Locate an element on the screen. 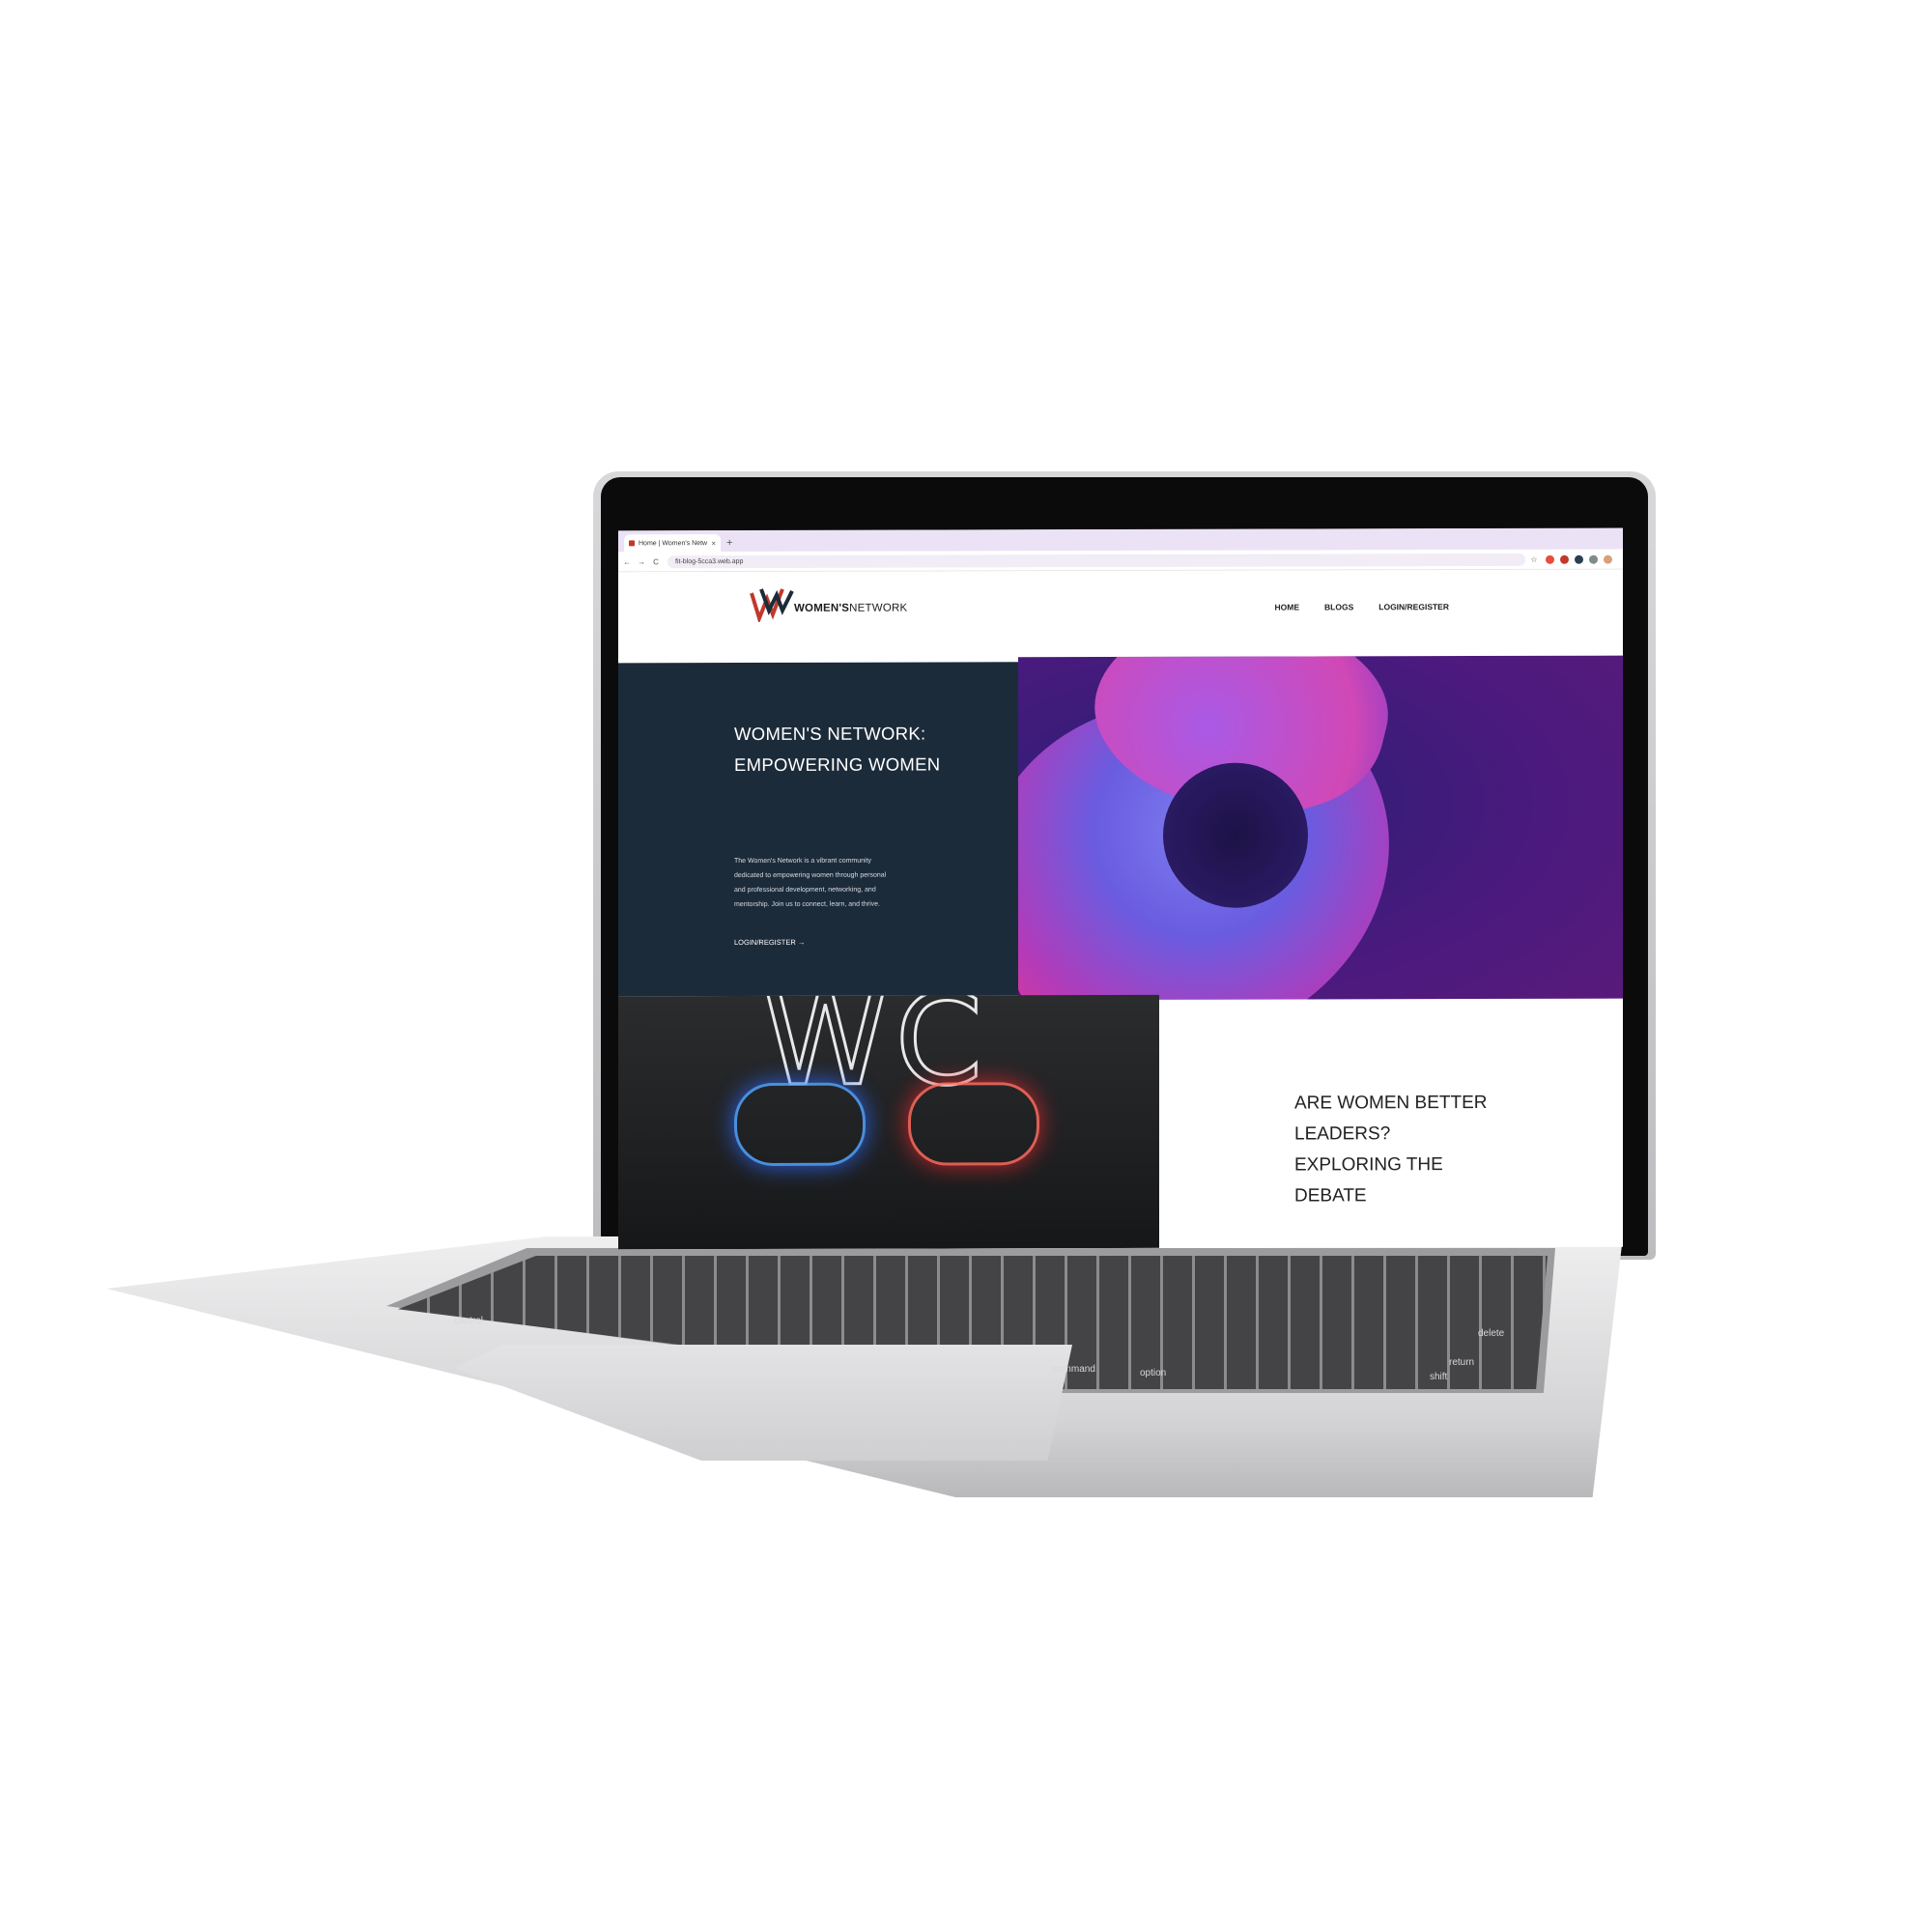 Image resolution: width=1932 pixels, height=1932 pixels. logo-icon is located at coordinates (772, 605).